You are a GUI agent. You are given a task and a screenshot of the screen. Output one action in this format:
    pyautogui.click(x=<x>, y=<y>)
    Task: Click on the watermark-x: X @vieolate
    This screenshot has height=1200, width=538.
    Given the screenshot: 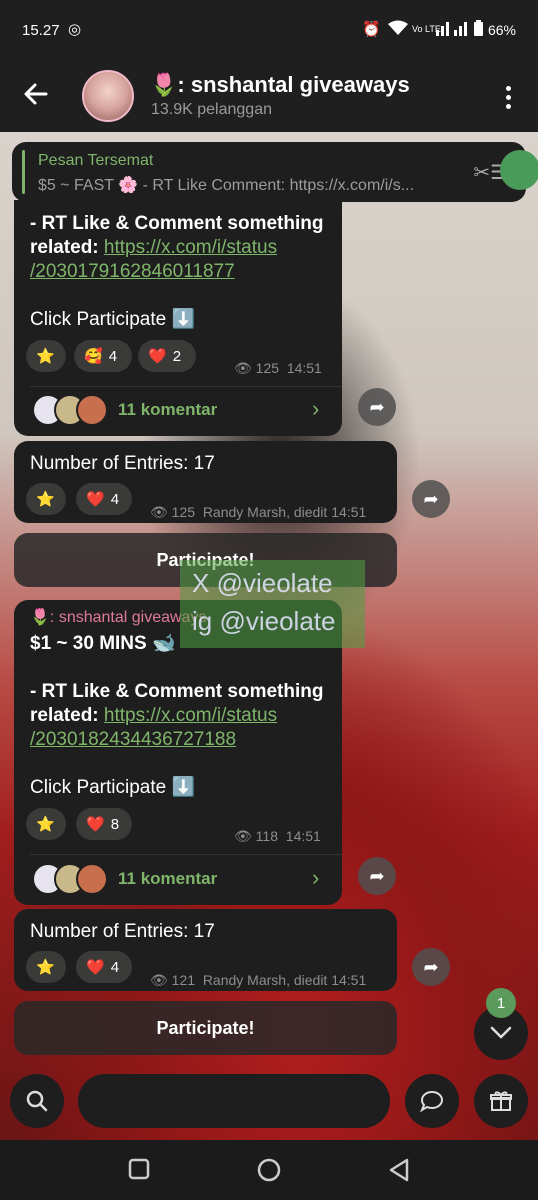 What is the action you would take?
    pyautogui.click(x=262, y=583)
    